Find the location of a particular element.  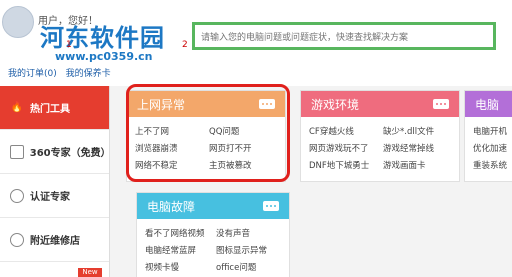

panel-link: QQ问题 is located at coordinates (243, 131).